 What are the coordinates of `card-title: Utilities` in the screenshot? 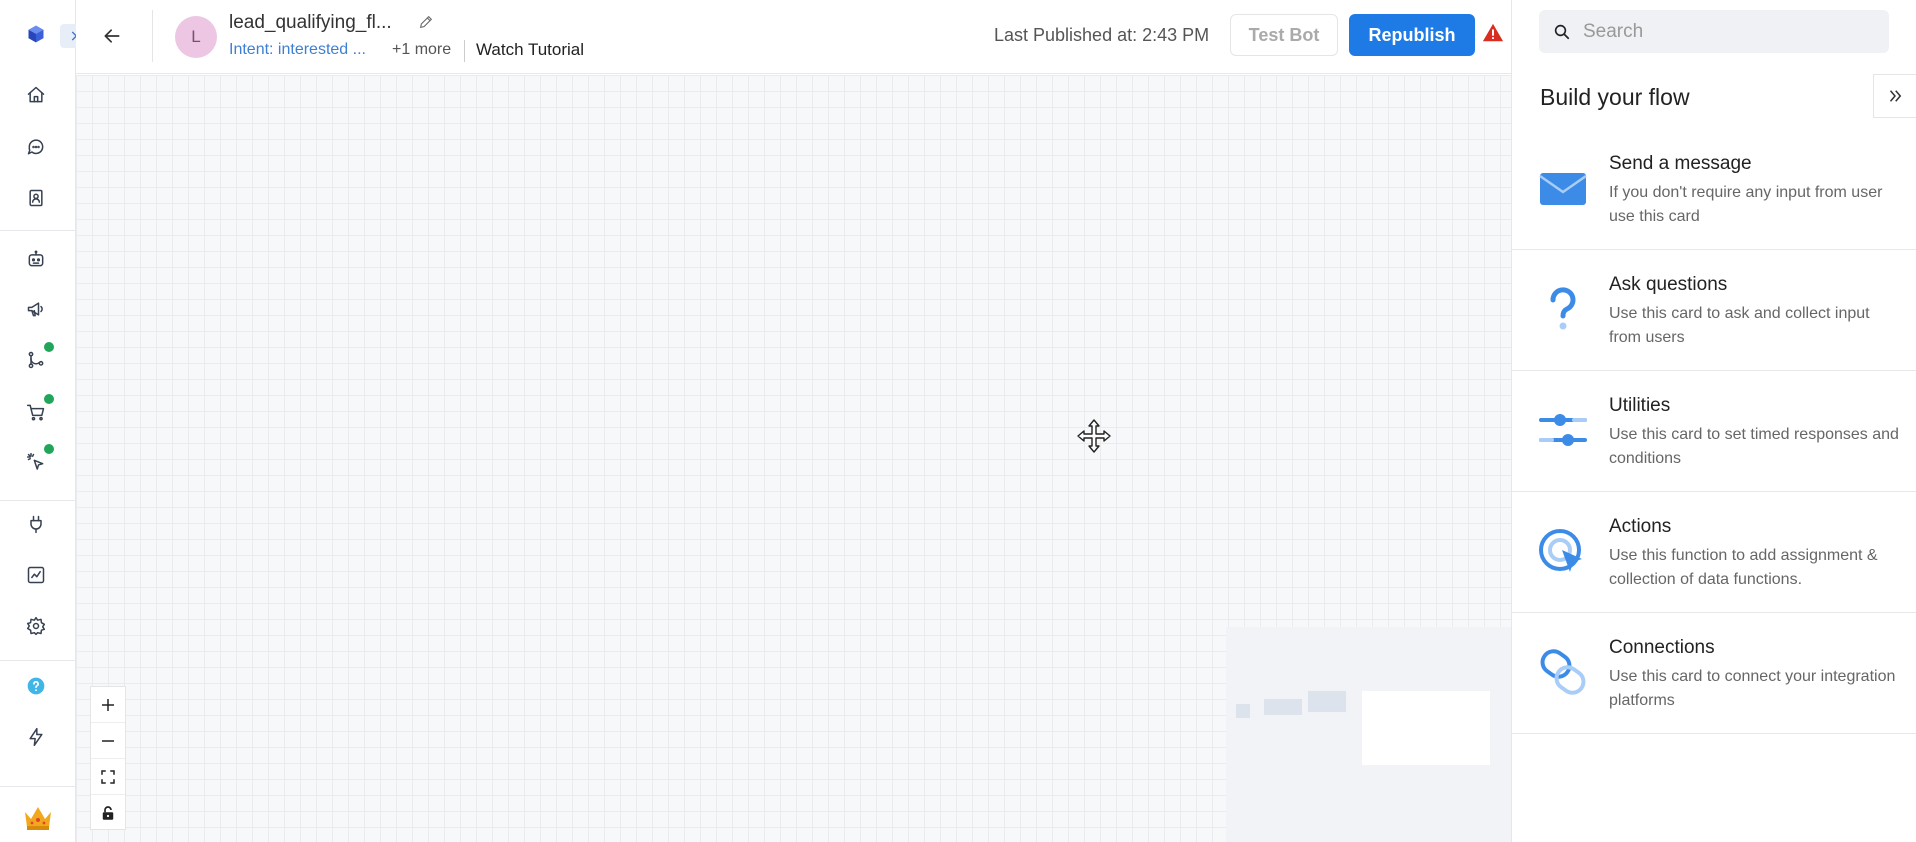 It's located at (1640, 405).